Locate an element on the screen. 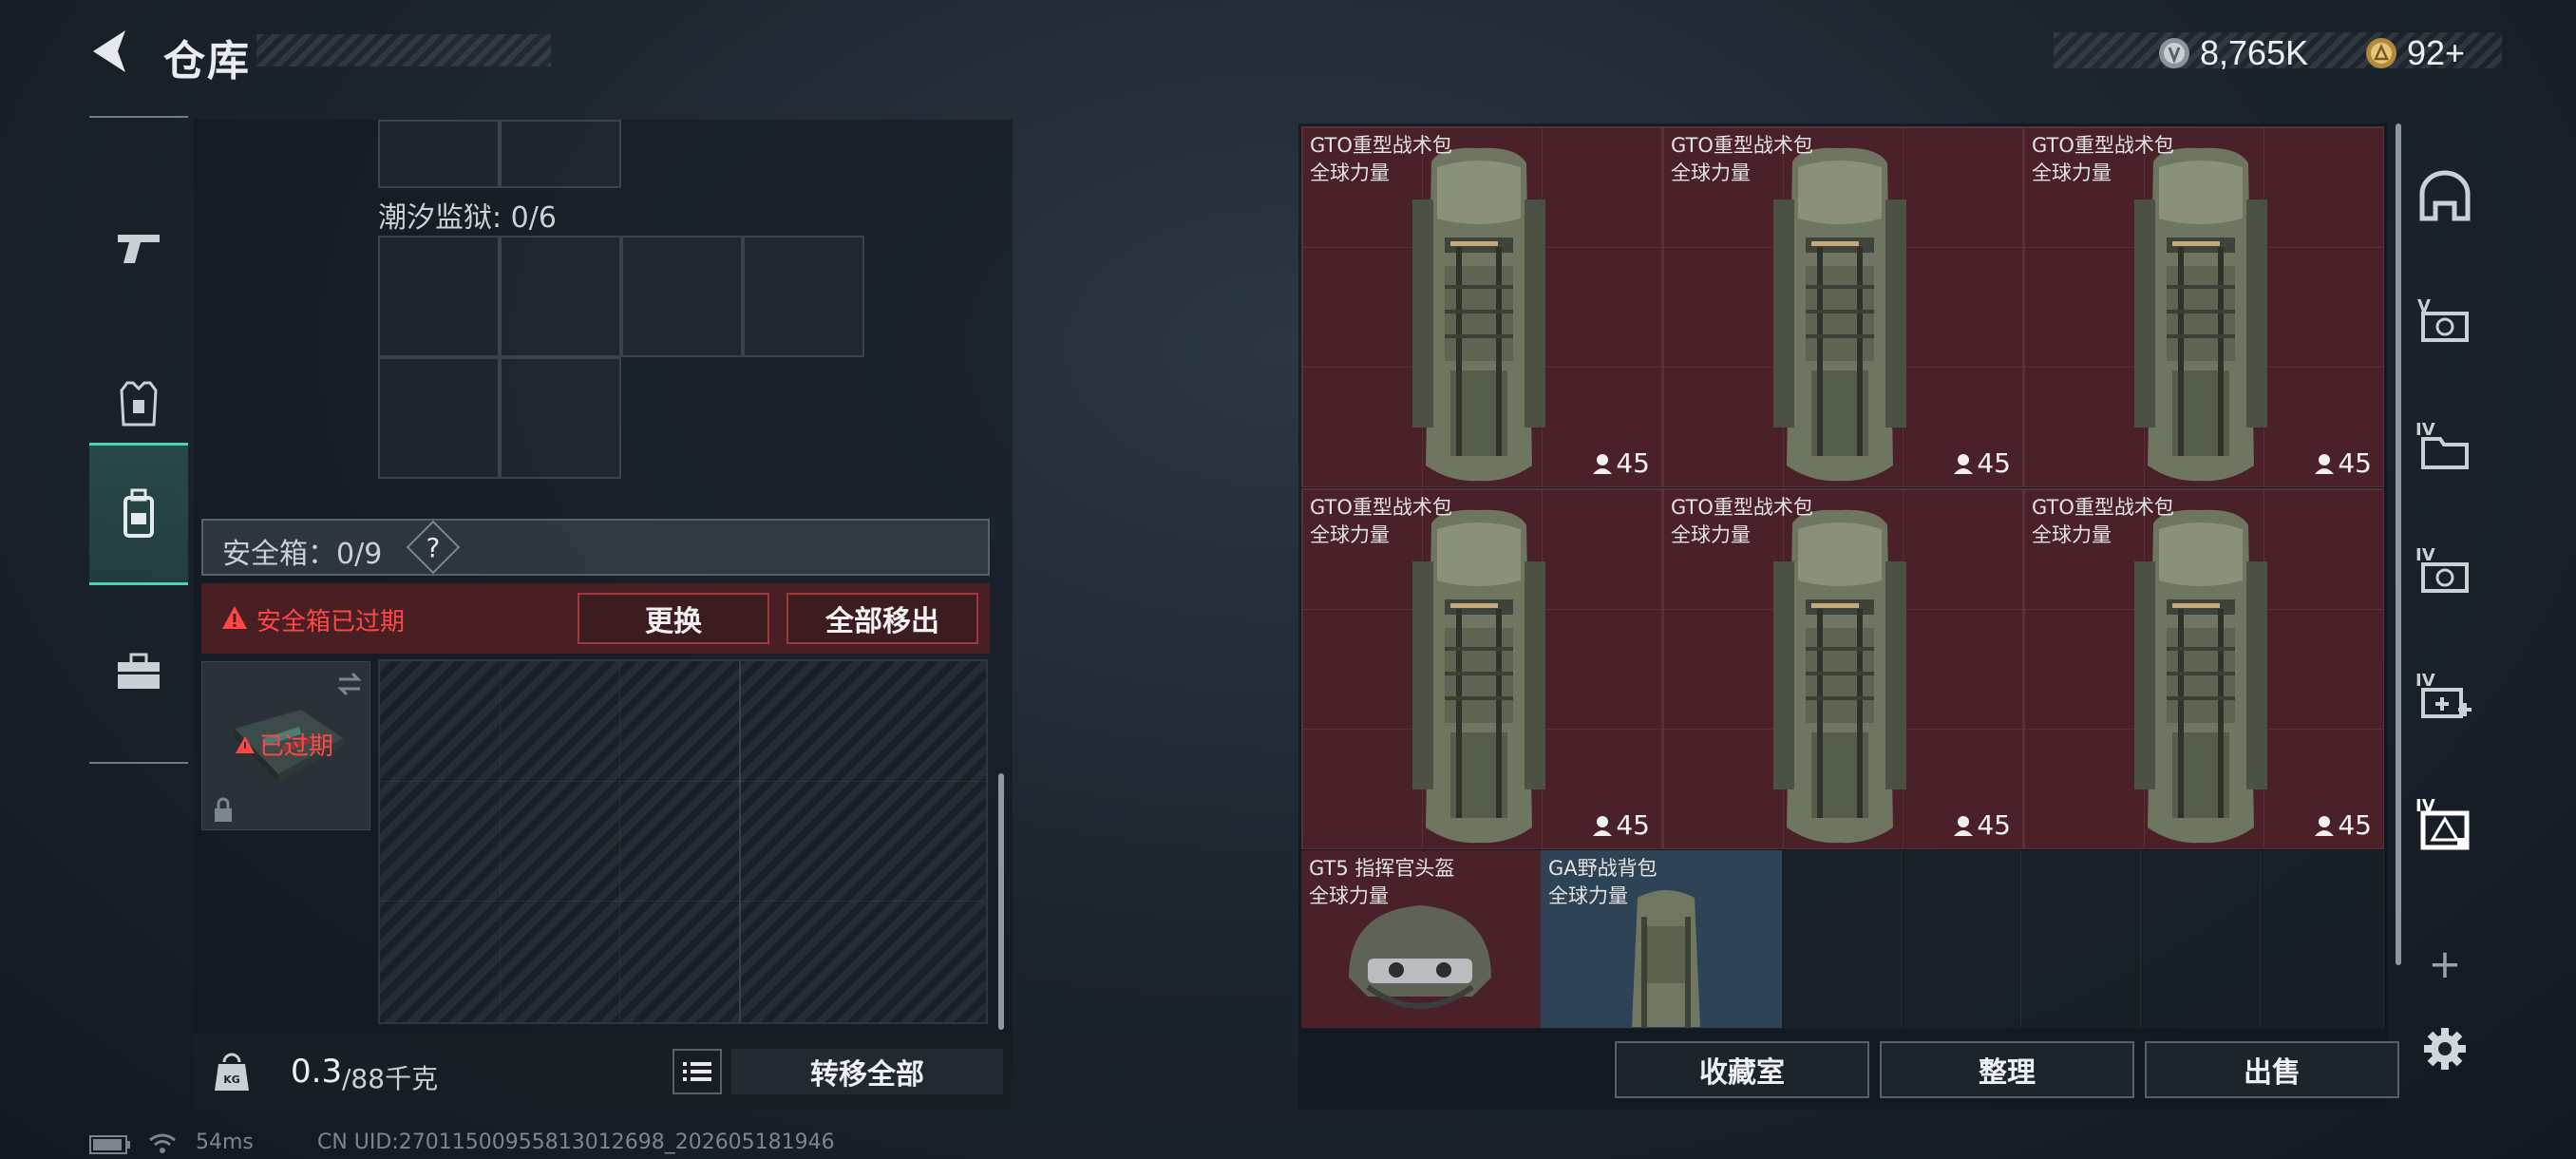 The width and height of the screenshot is (2576, 1159). expired-warning-bar: 安全箱已过期 更换 全部移出 is located at coordinates (595, 618).